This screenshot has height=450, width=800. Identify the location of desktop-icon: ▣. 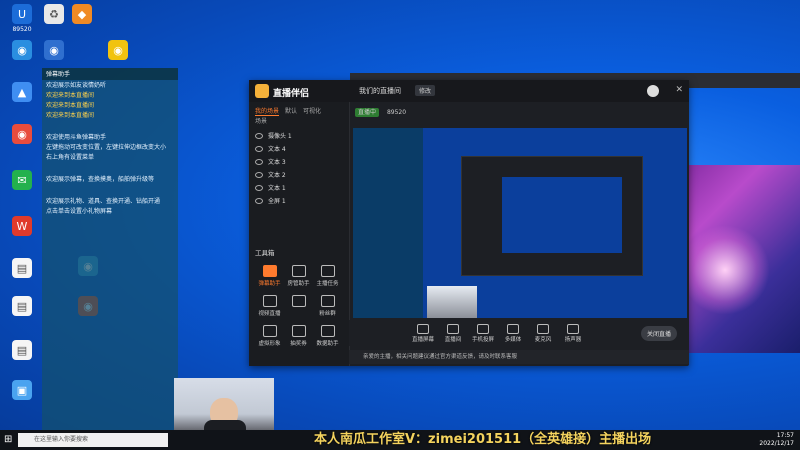
(22, 391).